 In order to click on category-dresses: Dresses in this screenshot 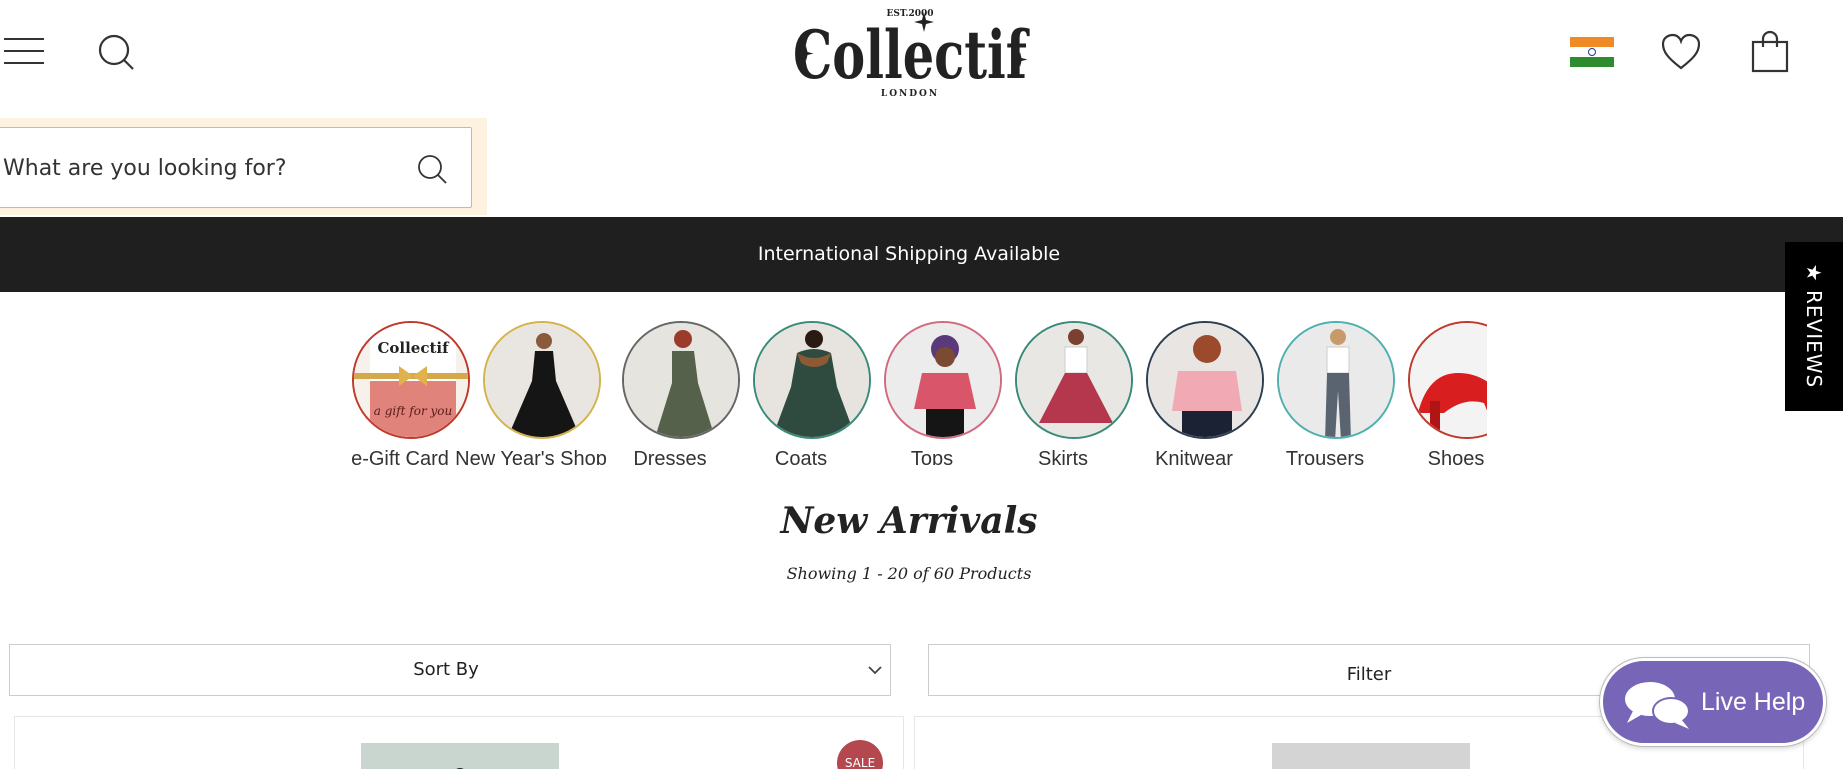, I will do `click(670, 389)`.